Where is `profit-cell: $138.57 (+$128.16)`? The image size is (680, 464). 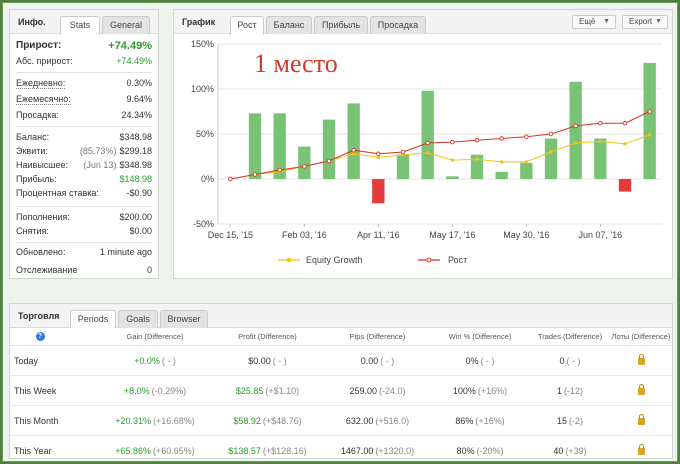
profit-cell: $138.57 (+$128.16) is located at coordinates (267, 450).